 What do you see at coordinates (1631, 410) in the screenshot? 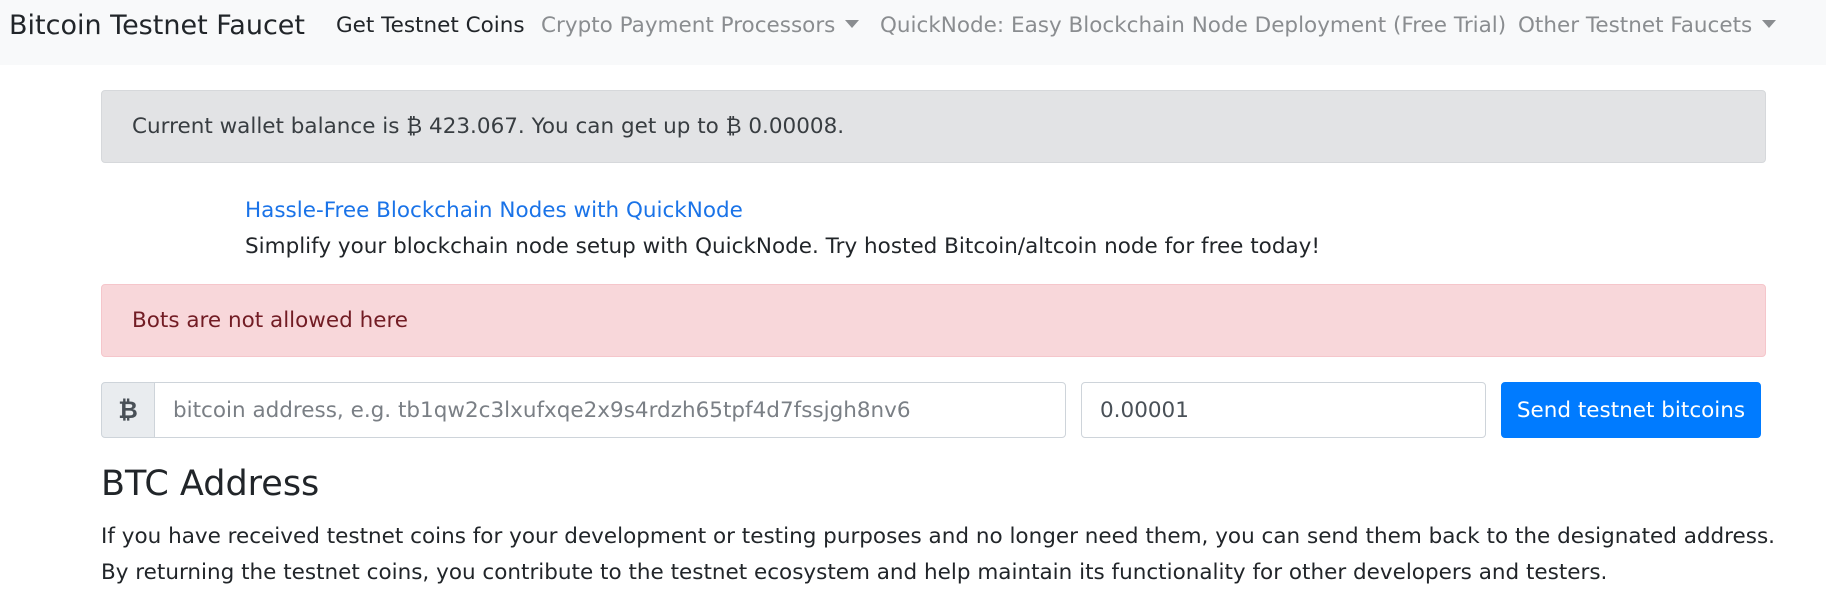
I see `send-testnet-bitcoins-button: Send testnet bitcoins` at bounding box center [1631, 410].